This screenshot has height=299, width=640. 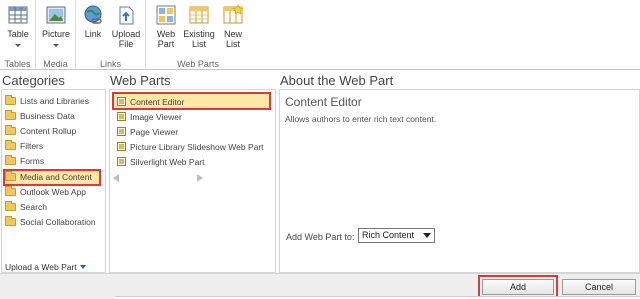 I want to click on new-list-label-2: List, so click(x=232, y=44).